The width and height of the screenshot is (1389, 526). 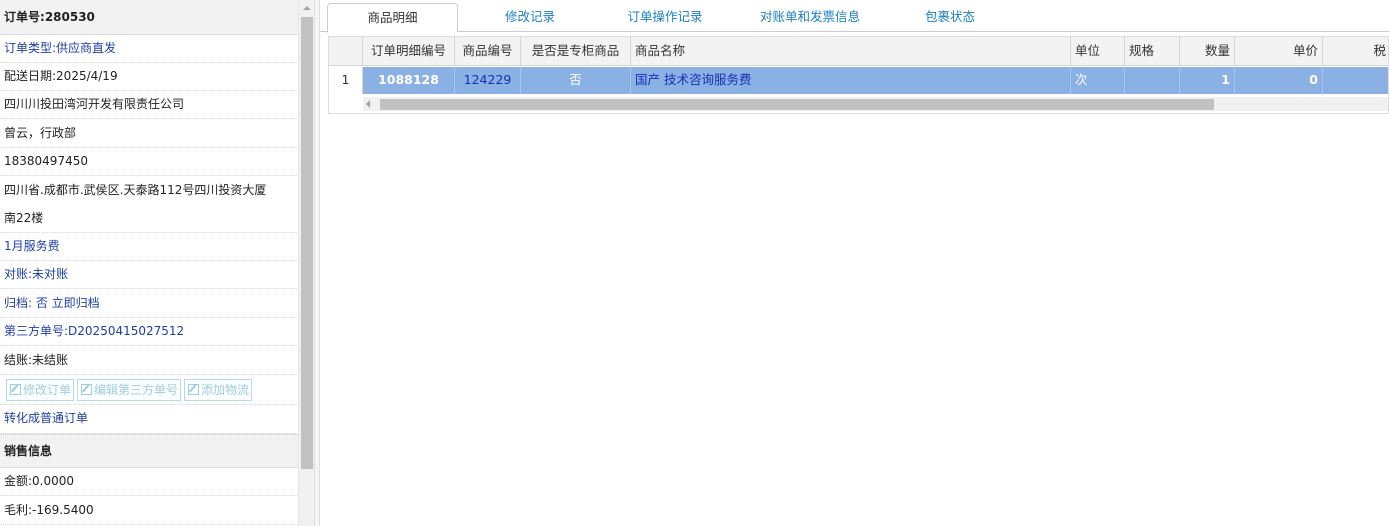 I want to click on cell-unit-price: 0, so click(x=1279, y=80).